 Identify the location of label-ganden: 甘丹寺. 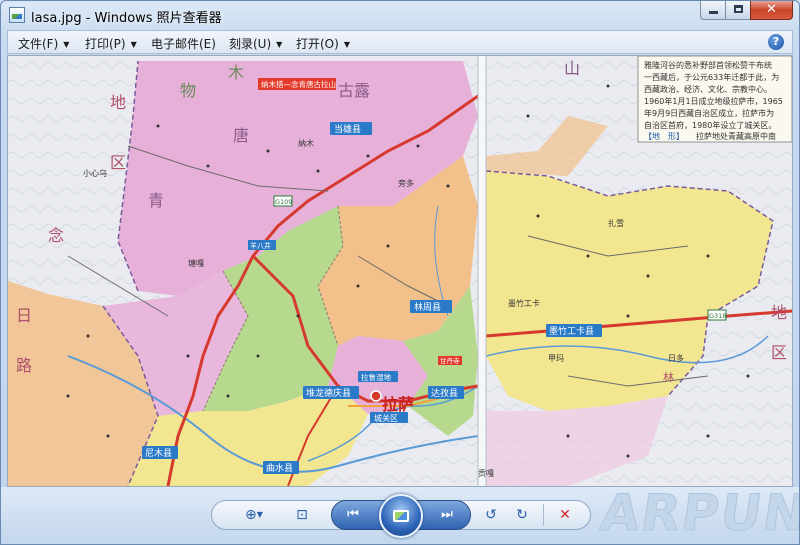
(450, 360).